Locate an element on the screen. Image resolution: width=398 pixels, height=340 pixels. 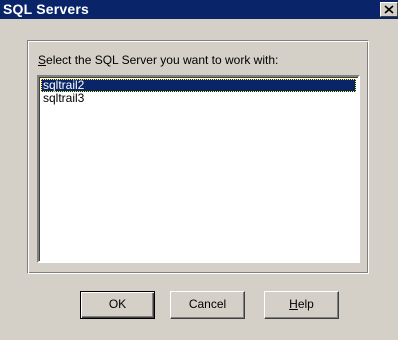
help-button: Help is located at coordinates (301, 305).